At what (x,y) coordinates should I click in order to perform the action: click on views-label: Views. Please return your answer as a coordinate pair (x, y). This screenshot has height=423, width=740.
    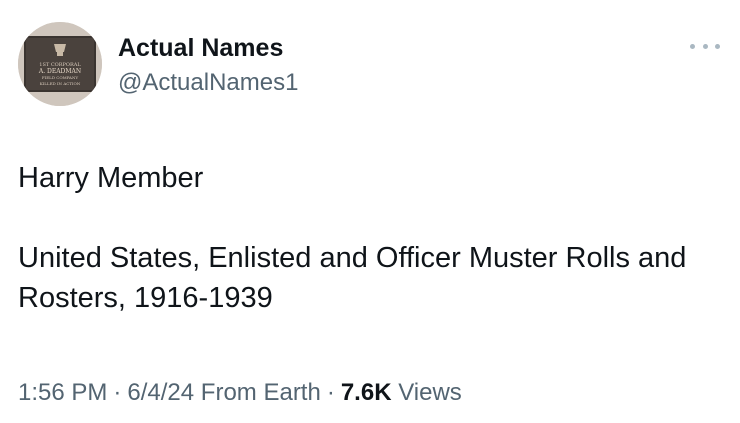
    Looking at the image, I should click on (430, 392).